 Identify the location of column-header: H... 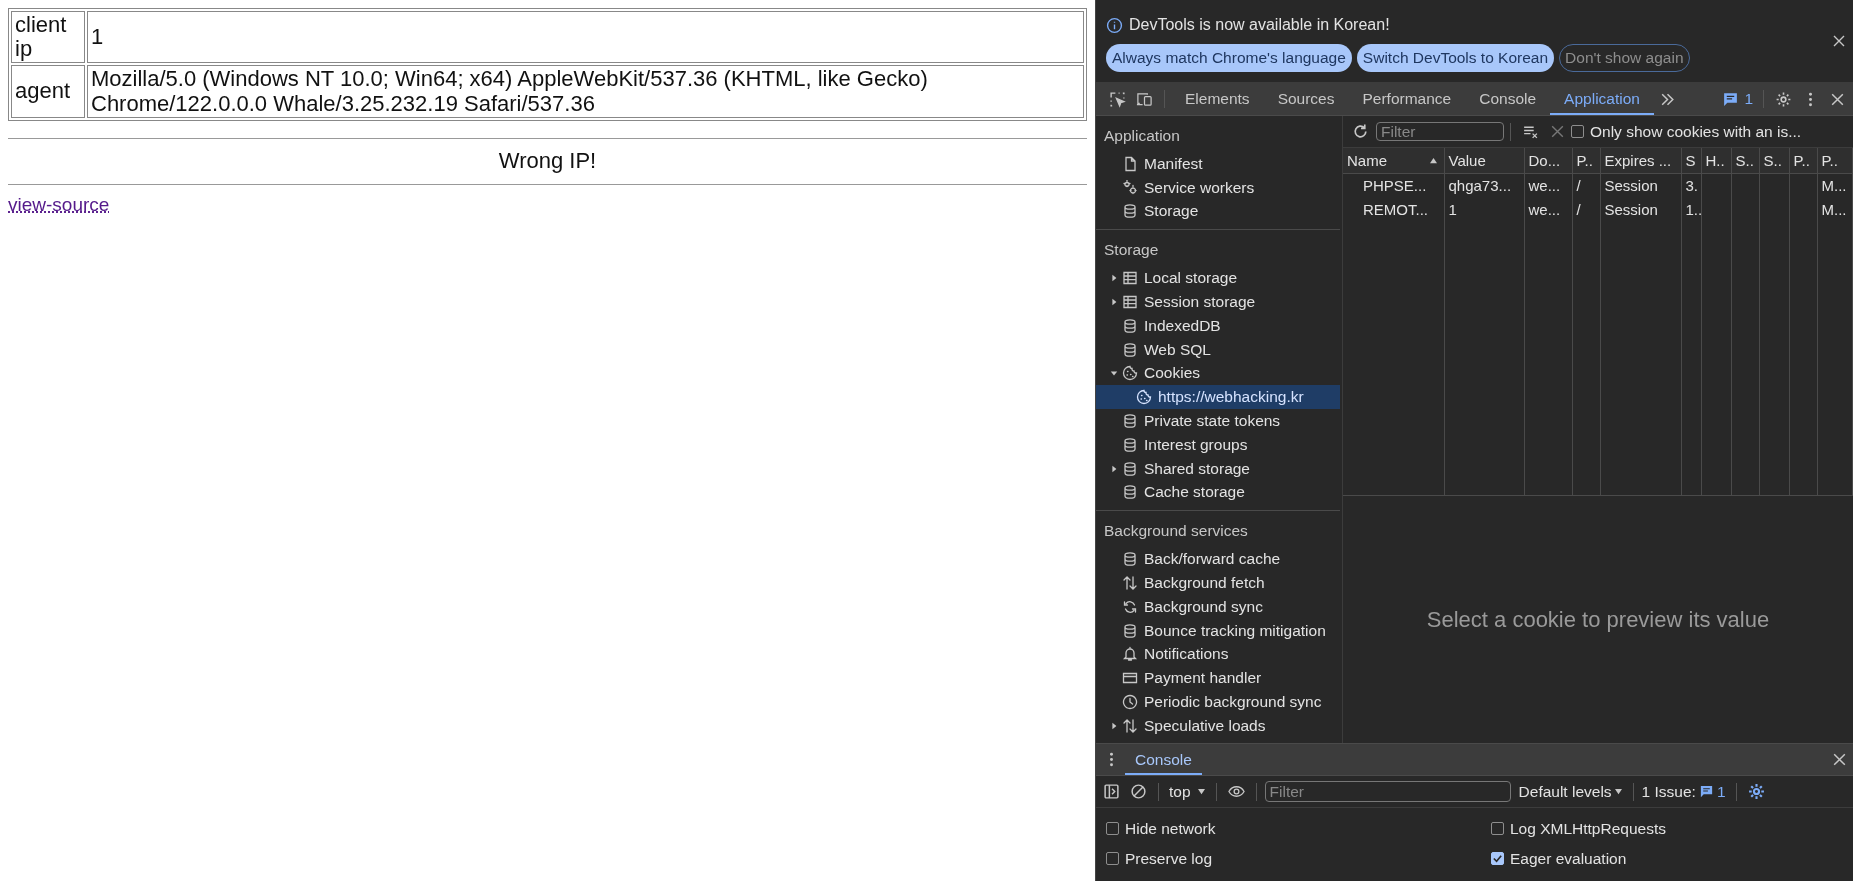
(1716, 160).